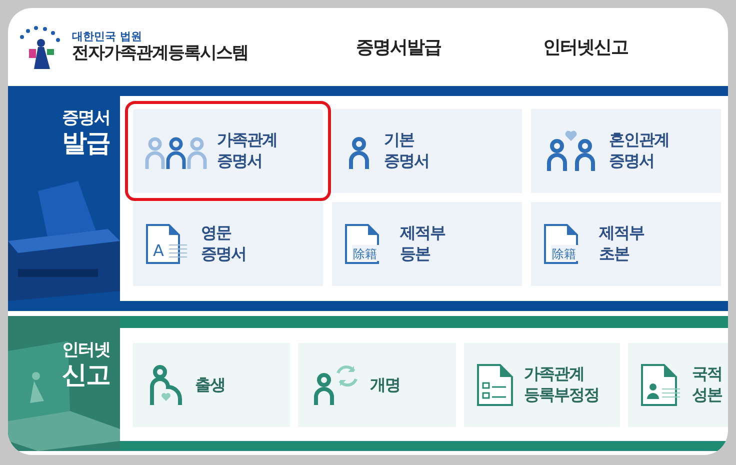  I want to click on section-heading: 인터넷 신고, so click(86, 365).